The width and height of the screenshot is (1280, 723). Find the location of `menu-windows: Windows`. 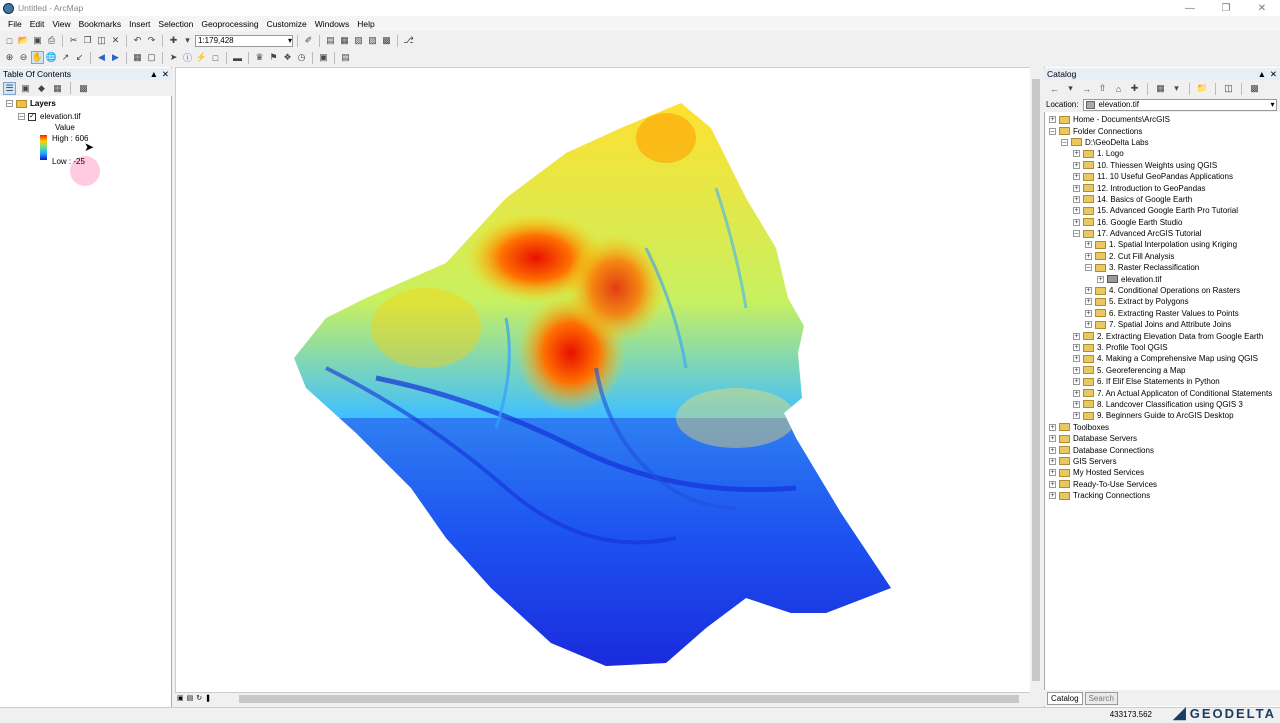

menu-windows: Windows is located at coordinates (332, 24).